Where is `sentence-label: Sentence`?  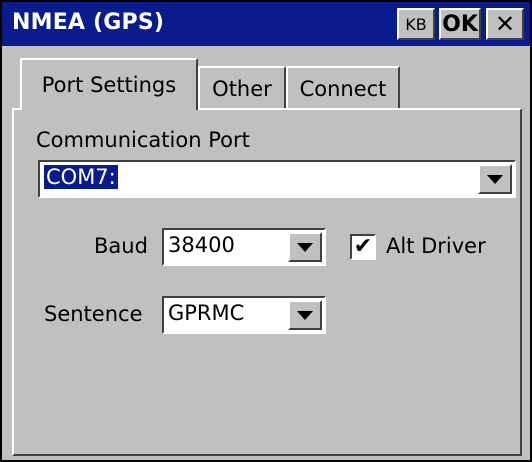
sentence-label: Sentence is located at coordinates (93, 314).